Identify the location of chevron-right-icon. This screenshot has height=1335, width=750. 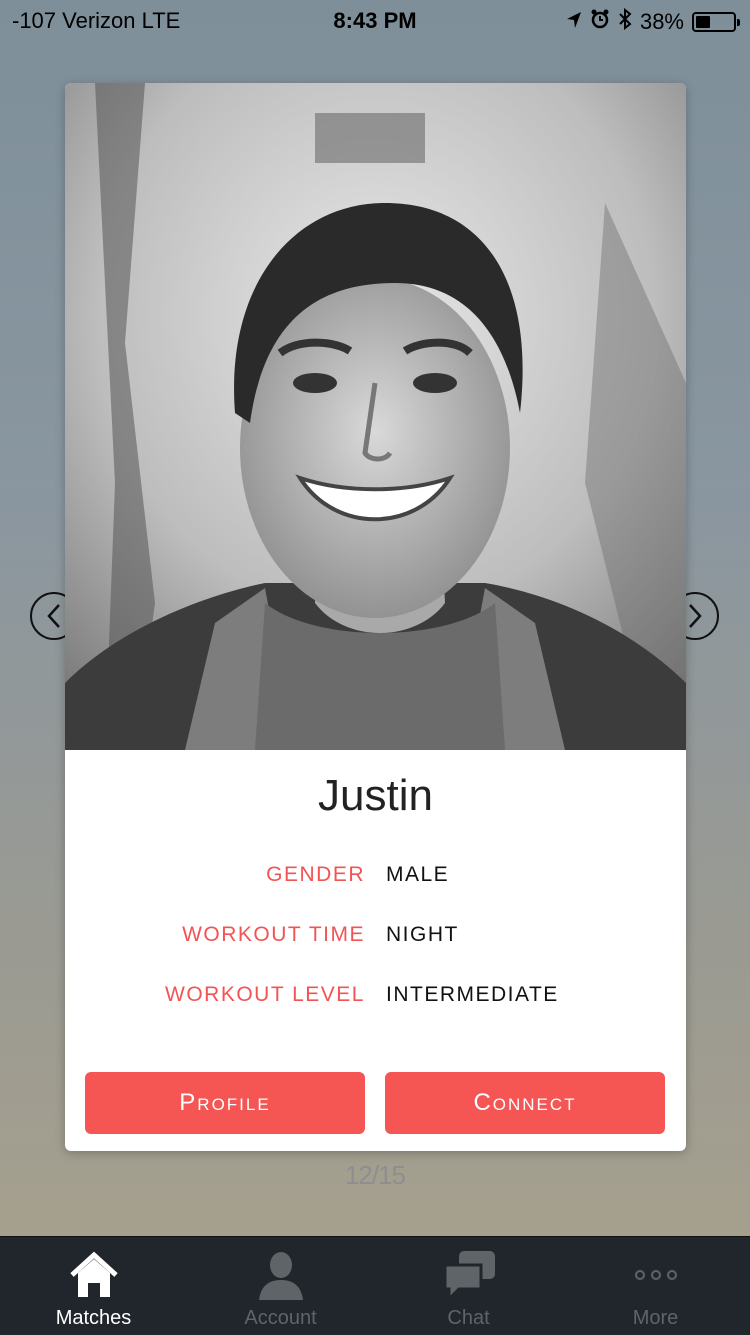
(695, 616).